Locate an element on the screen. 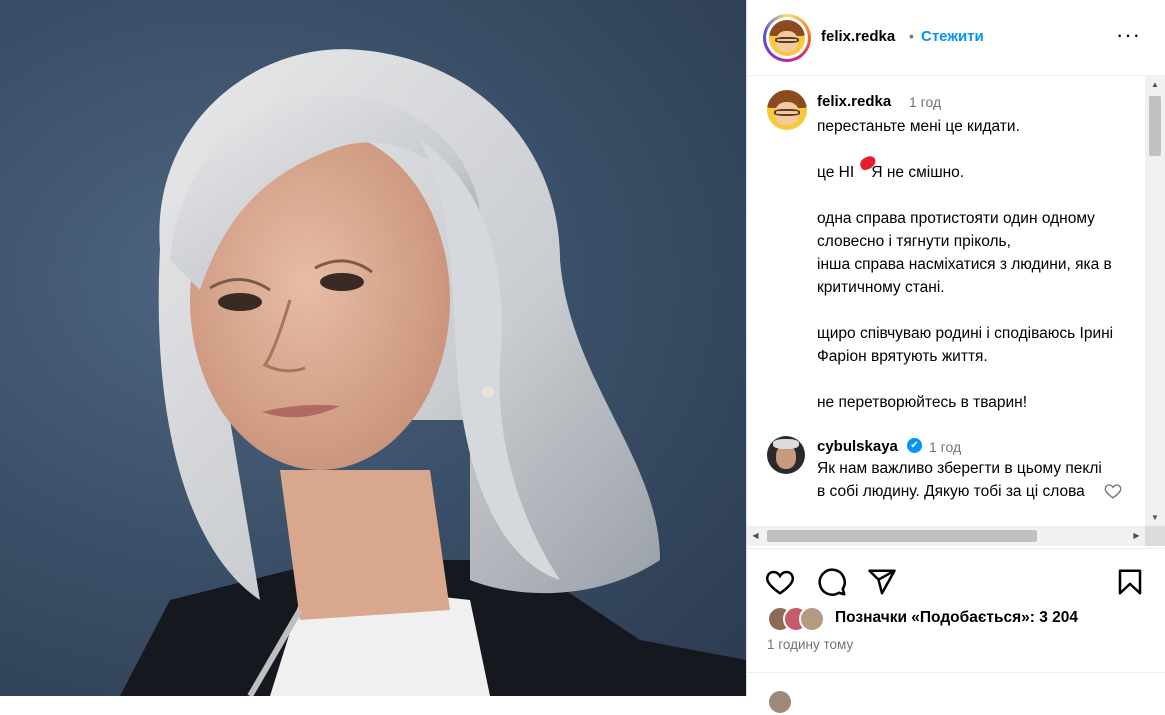  post-actions is located at coordinates (956, 573).